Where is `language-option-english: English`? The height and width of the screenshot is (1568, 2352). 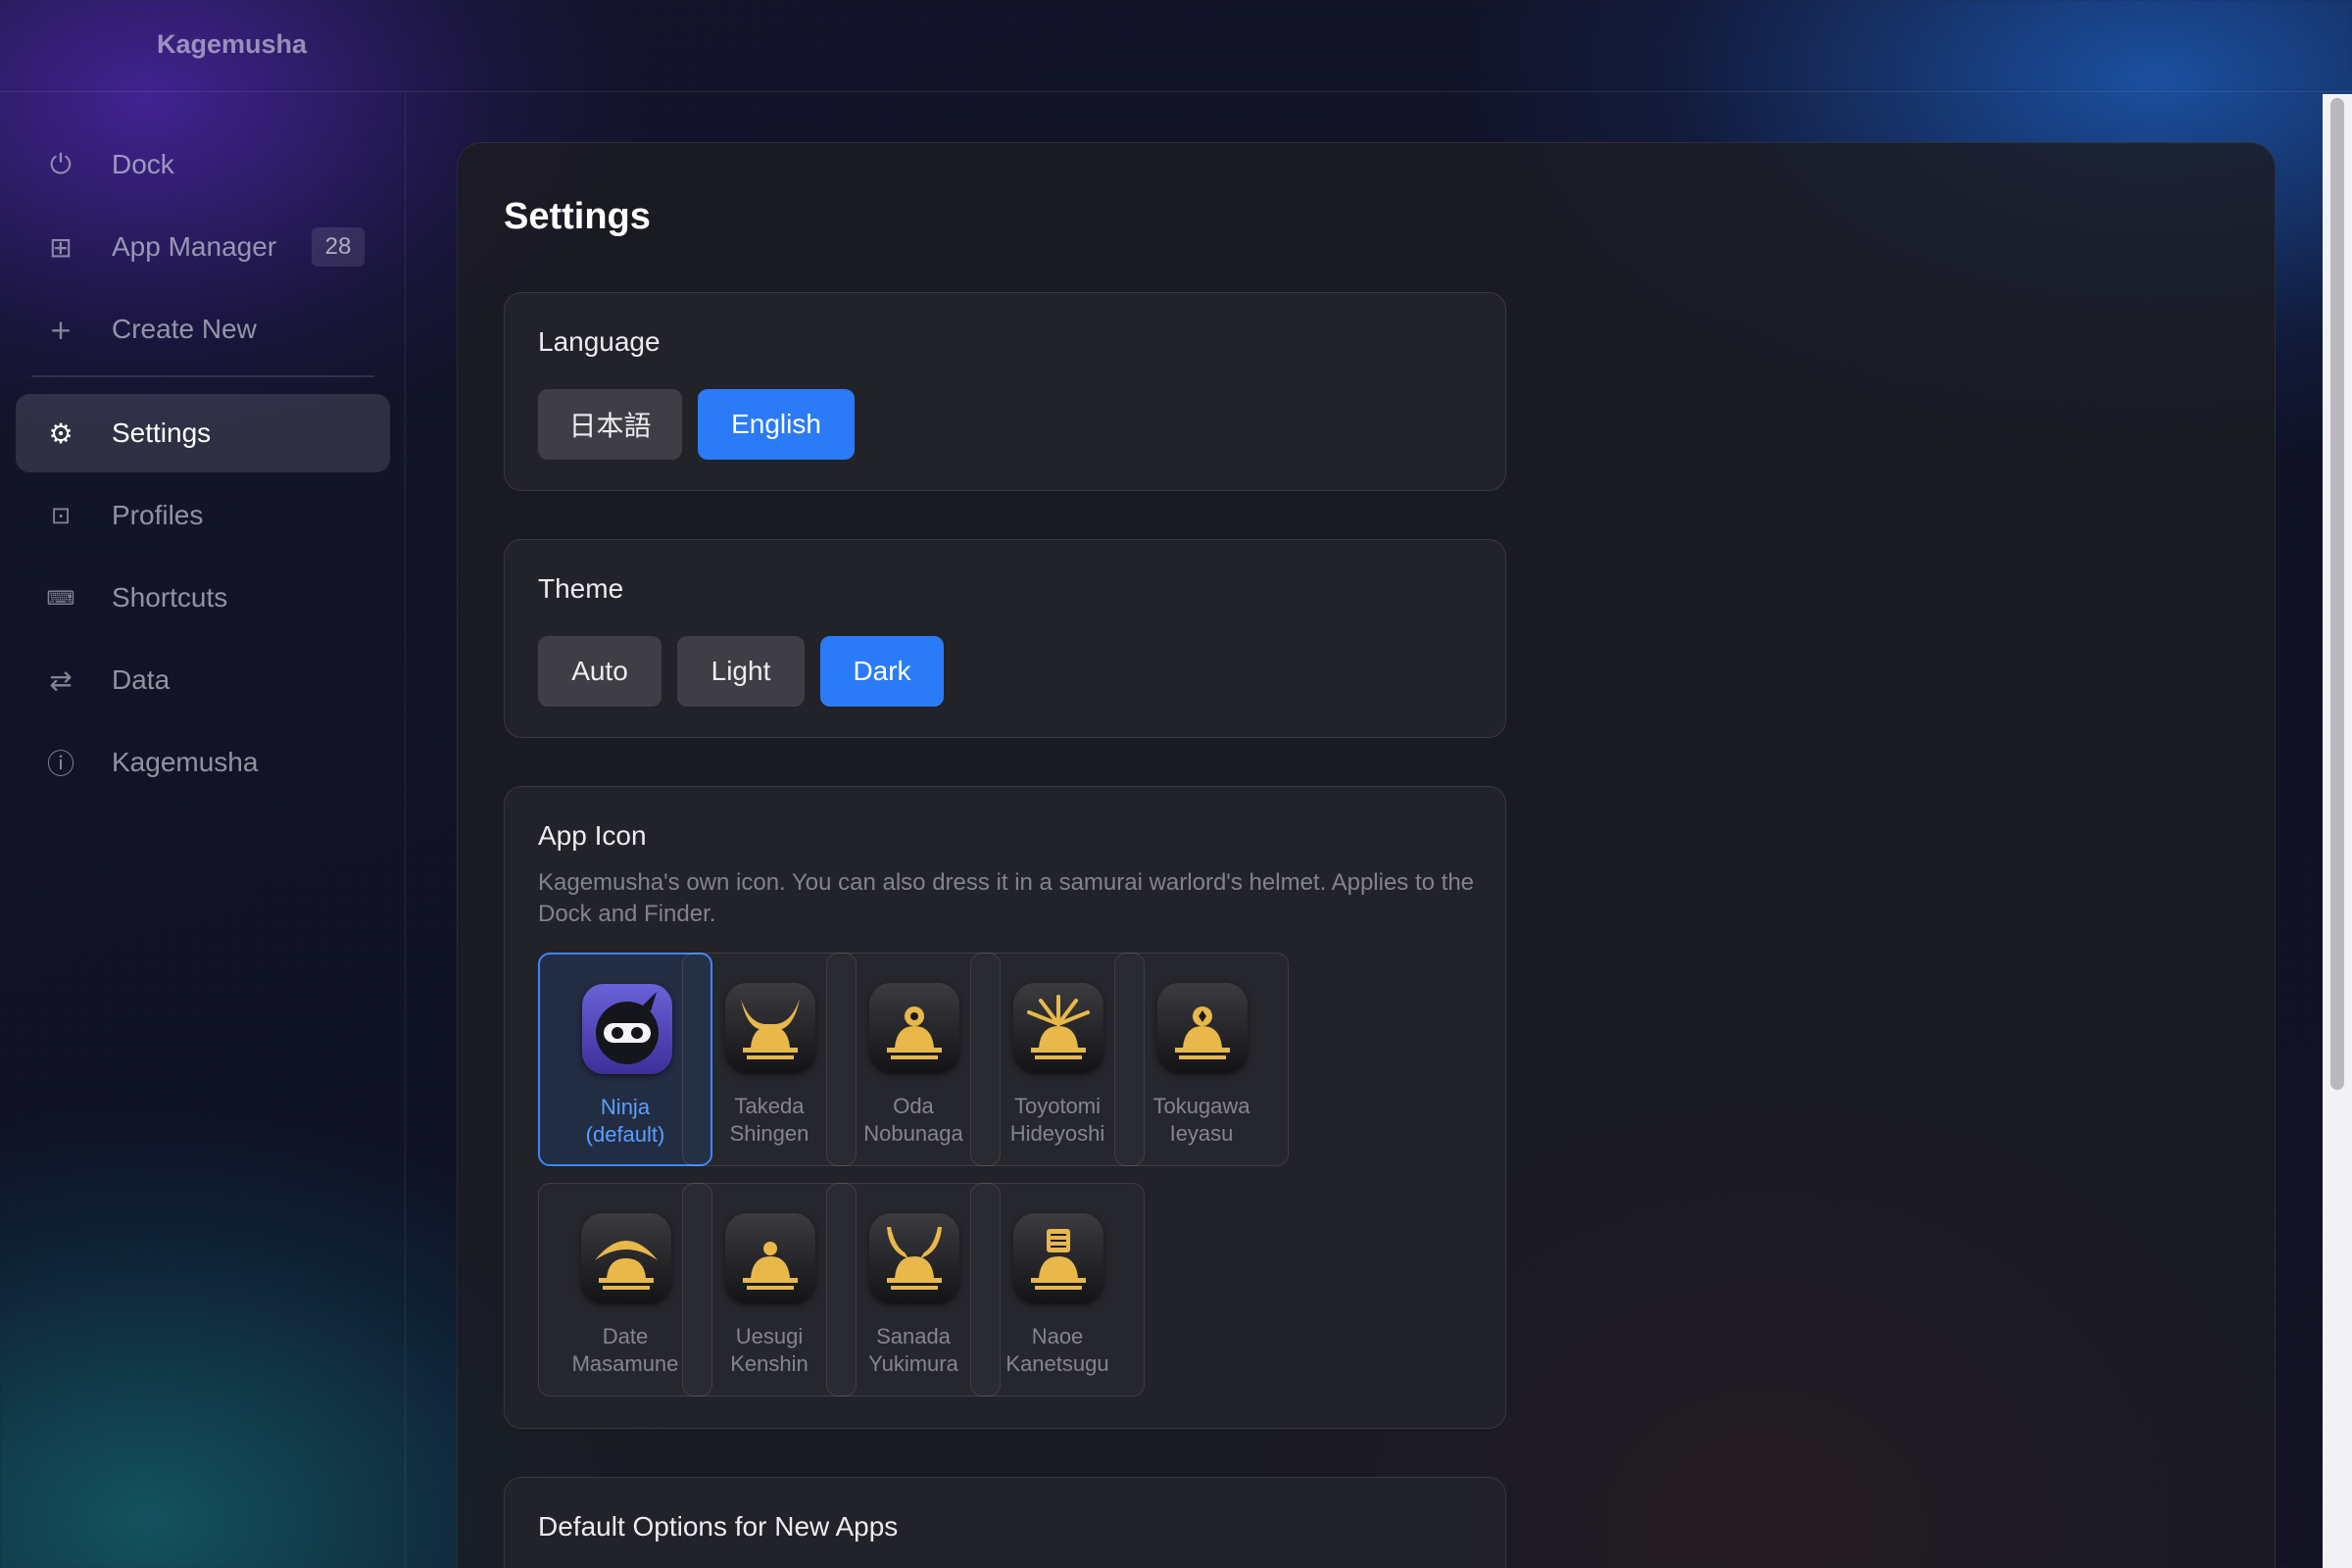 language-option-english: English is located at coordinates (776, 424).